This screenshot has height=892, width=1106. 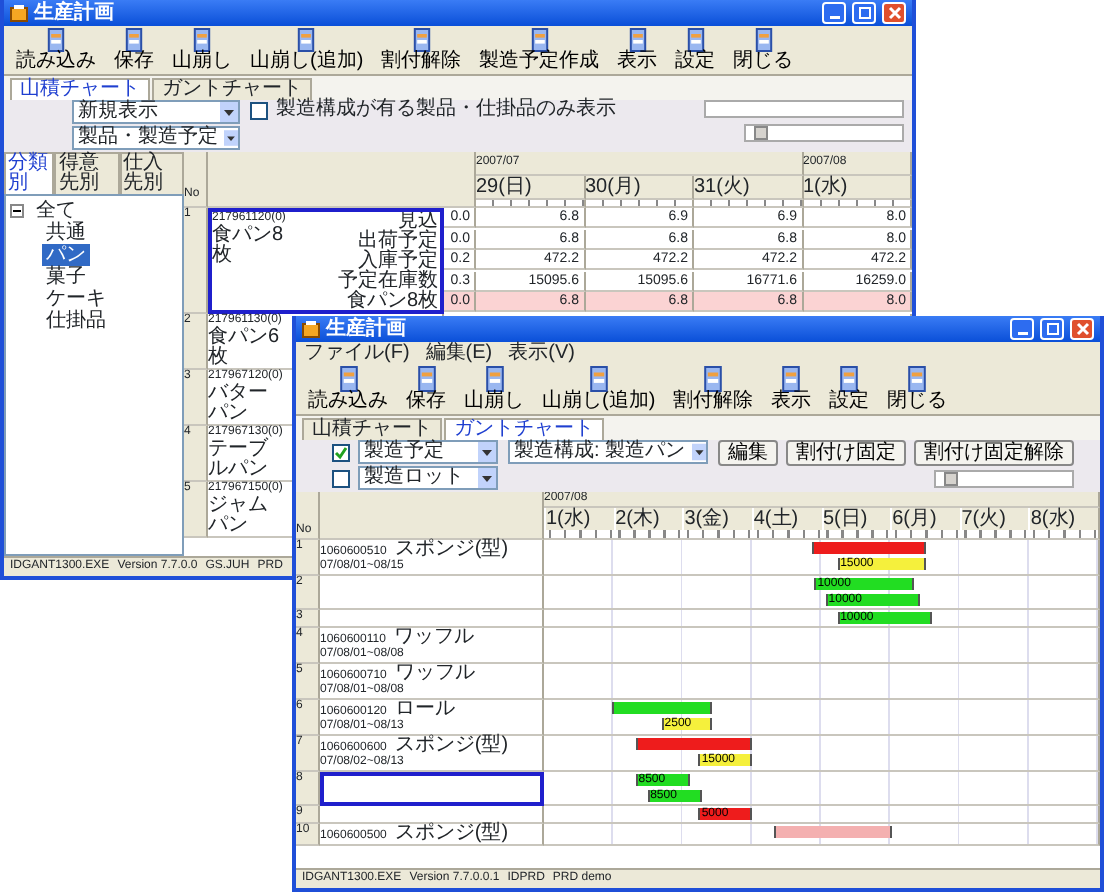 What do you see at coordinates (156, 112) in the screenshot?
I see `dropdown: 新規表示` at bounding box center [156, 112].